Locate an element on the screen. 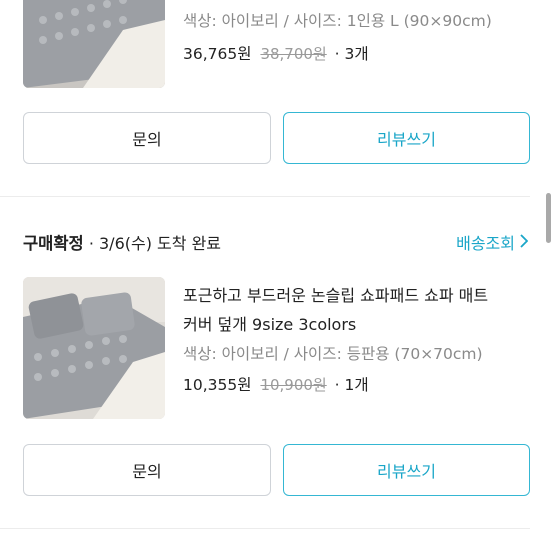  chevron-right-icon is located at coordinates (524, 242).